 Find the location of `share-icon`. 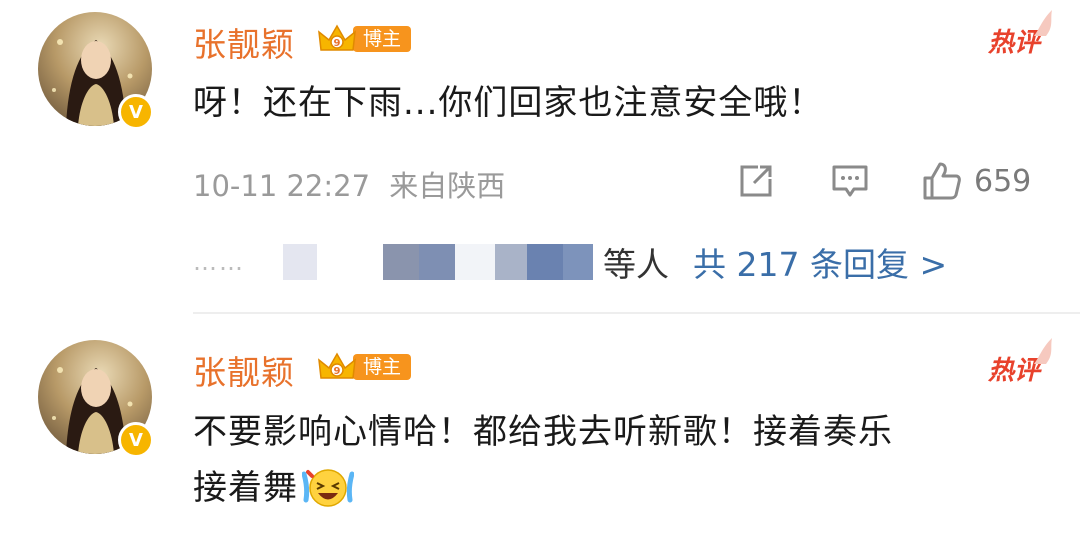

share-icon is located at coordinates (756, 181).